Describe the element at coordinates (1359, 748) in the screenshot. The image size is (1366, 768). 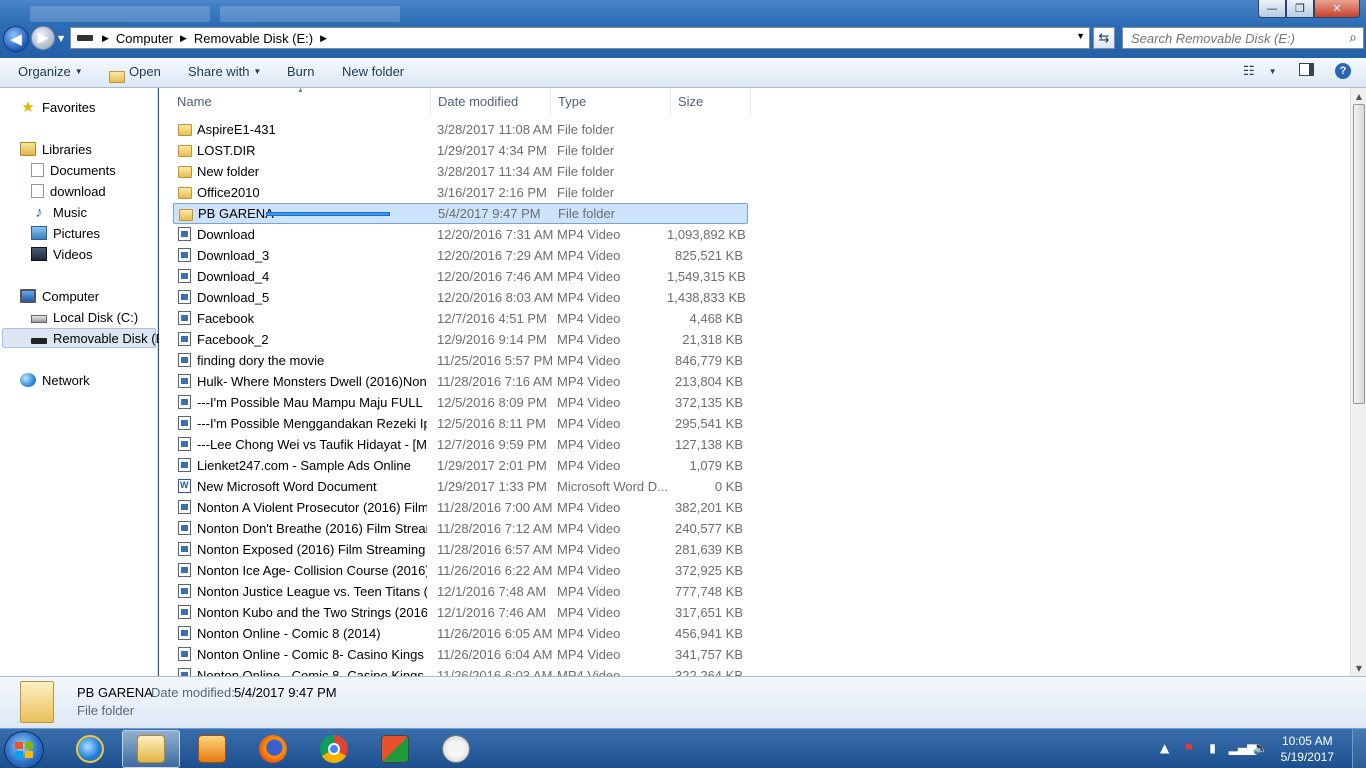
I see `show-desktop-button` at that location.